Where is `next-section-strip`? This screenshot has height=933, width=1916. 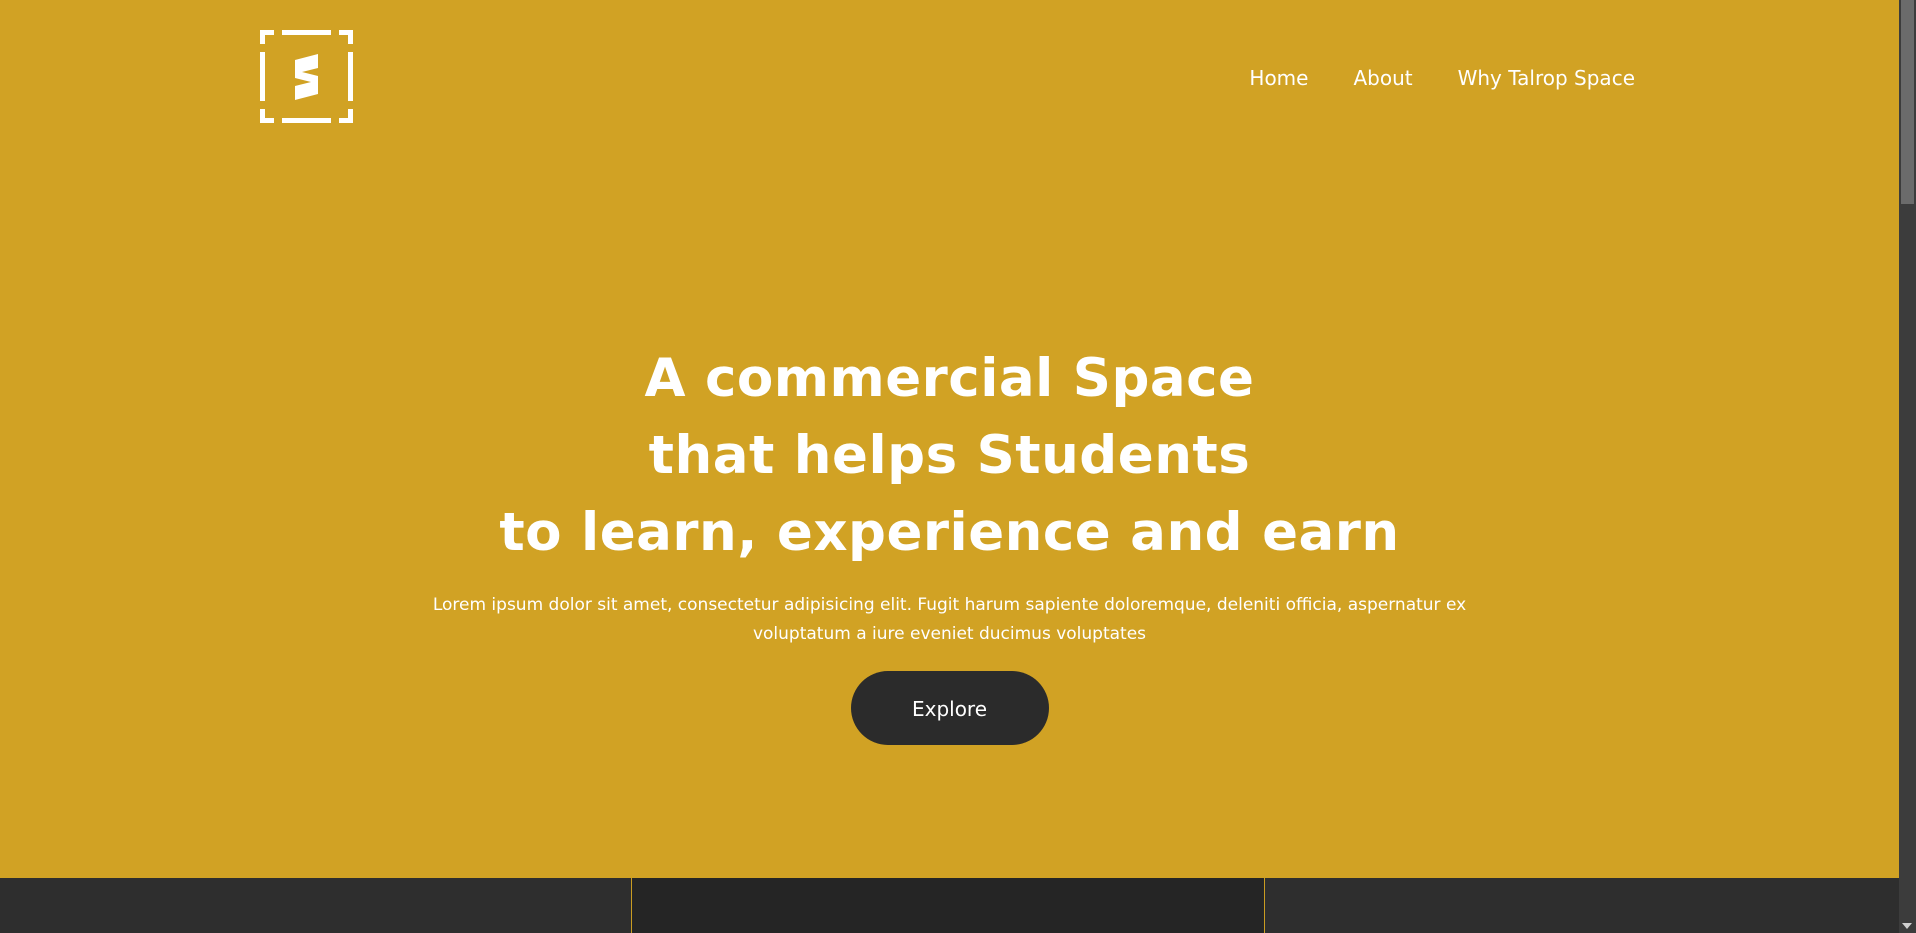
next-section-strip is located at coordinates (949, 905).